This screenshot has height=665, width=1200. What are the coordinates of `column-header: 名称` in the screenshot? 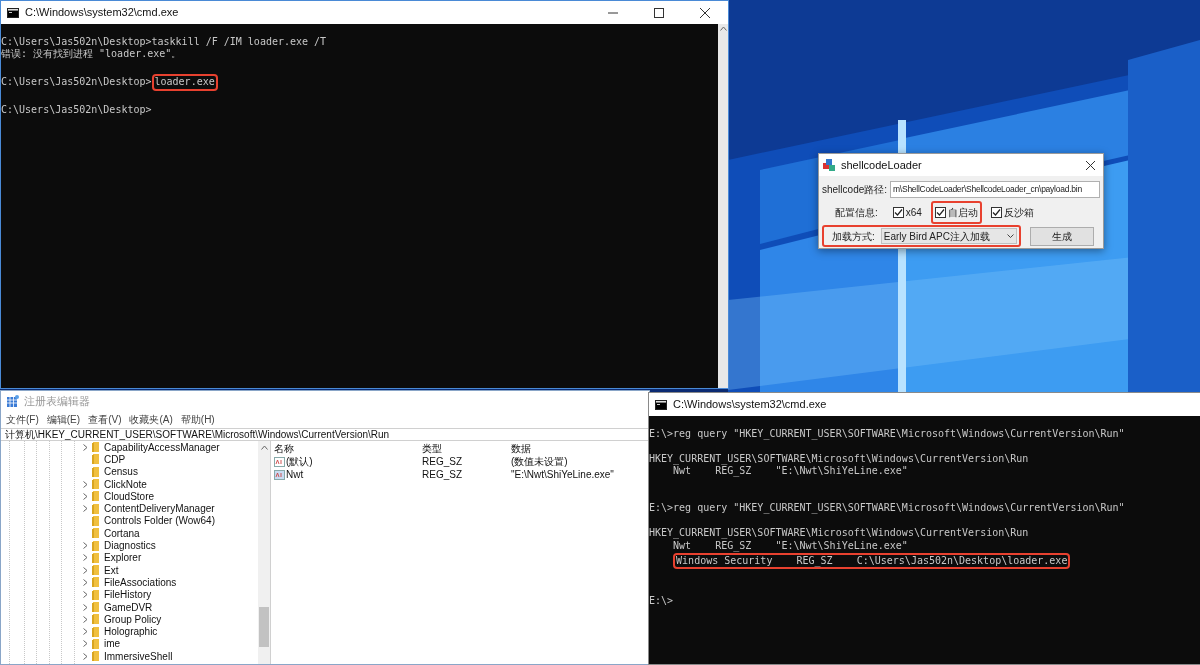 It's located at (348, 448).